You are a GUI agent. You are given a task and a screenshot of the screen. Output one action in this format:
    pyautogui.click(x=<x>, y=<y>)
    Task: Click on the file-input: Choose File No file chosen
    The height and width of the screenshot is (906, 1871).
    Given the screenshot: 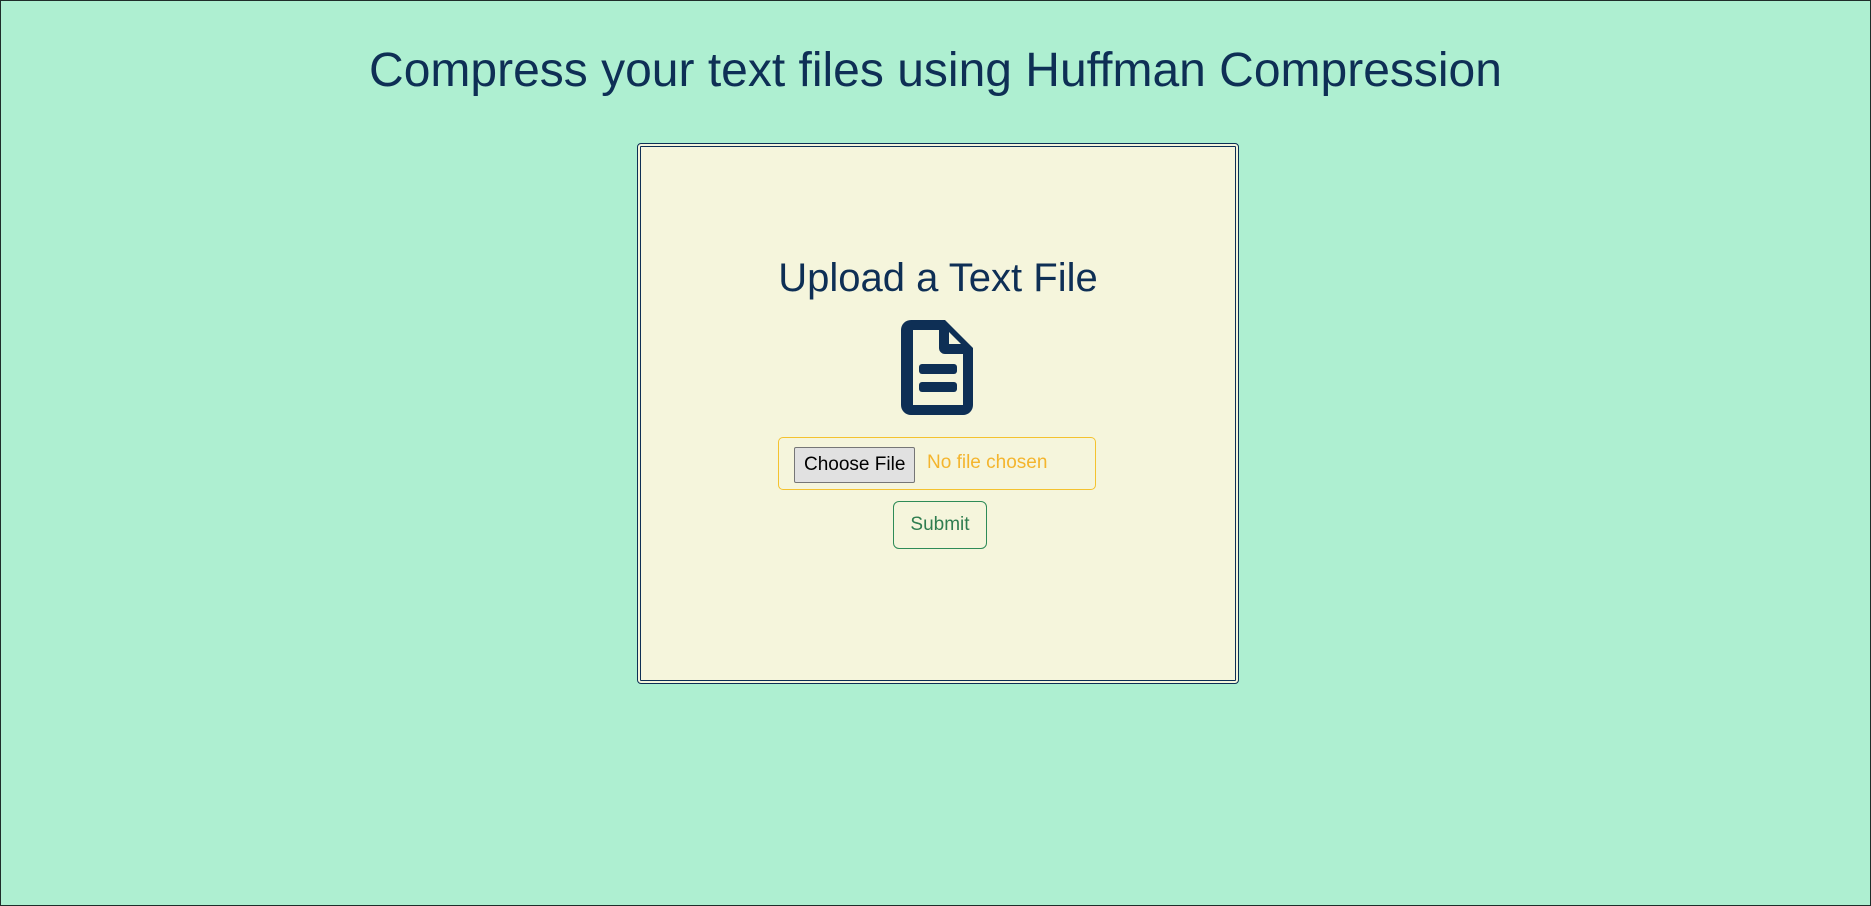 What is the action you would take?
    pyautogui.click(x=937, y=463)
    